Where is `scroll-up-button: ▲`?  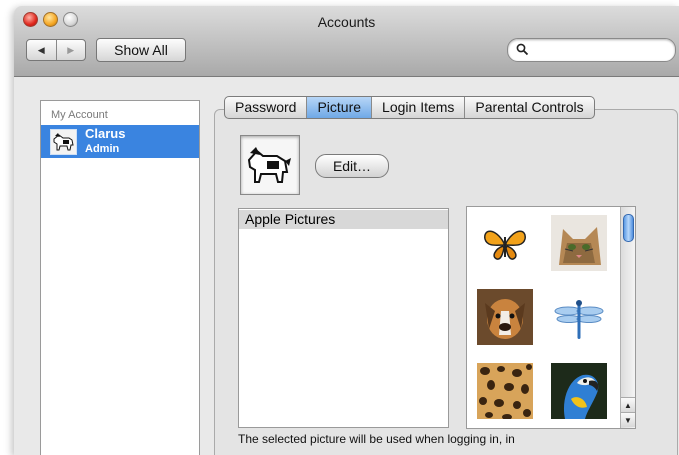 scroll-up-button: ▲ is located at coordinates (628, 404).